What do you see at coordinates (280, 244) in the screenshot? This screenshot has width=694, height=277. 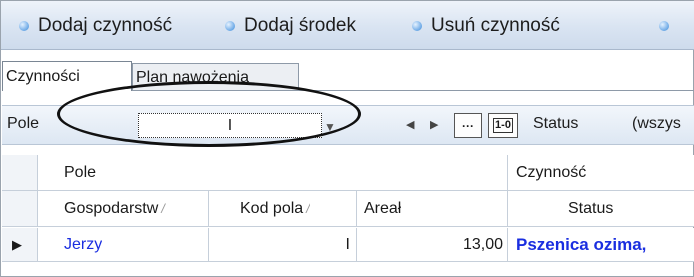 I see `cell-field-code: I` at bounding box center [280, 244].